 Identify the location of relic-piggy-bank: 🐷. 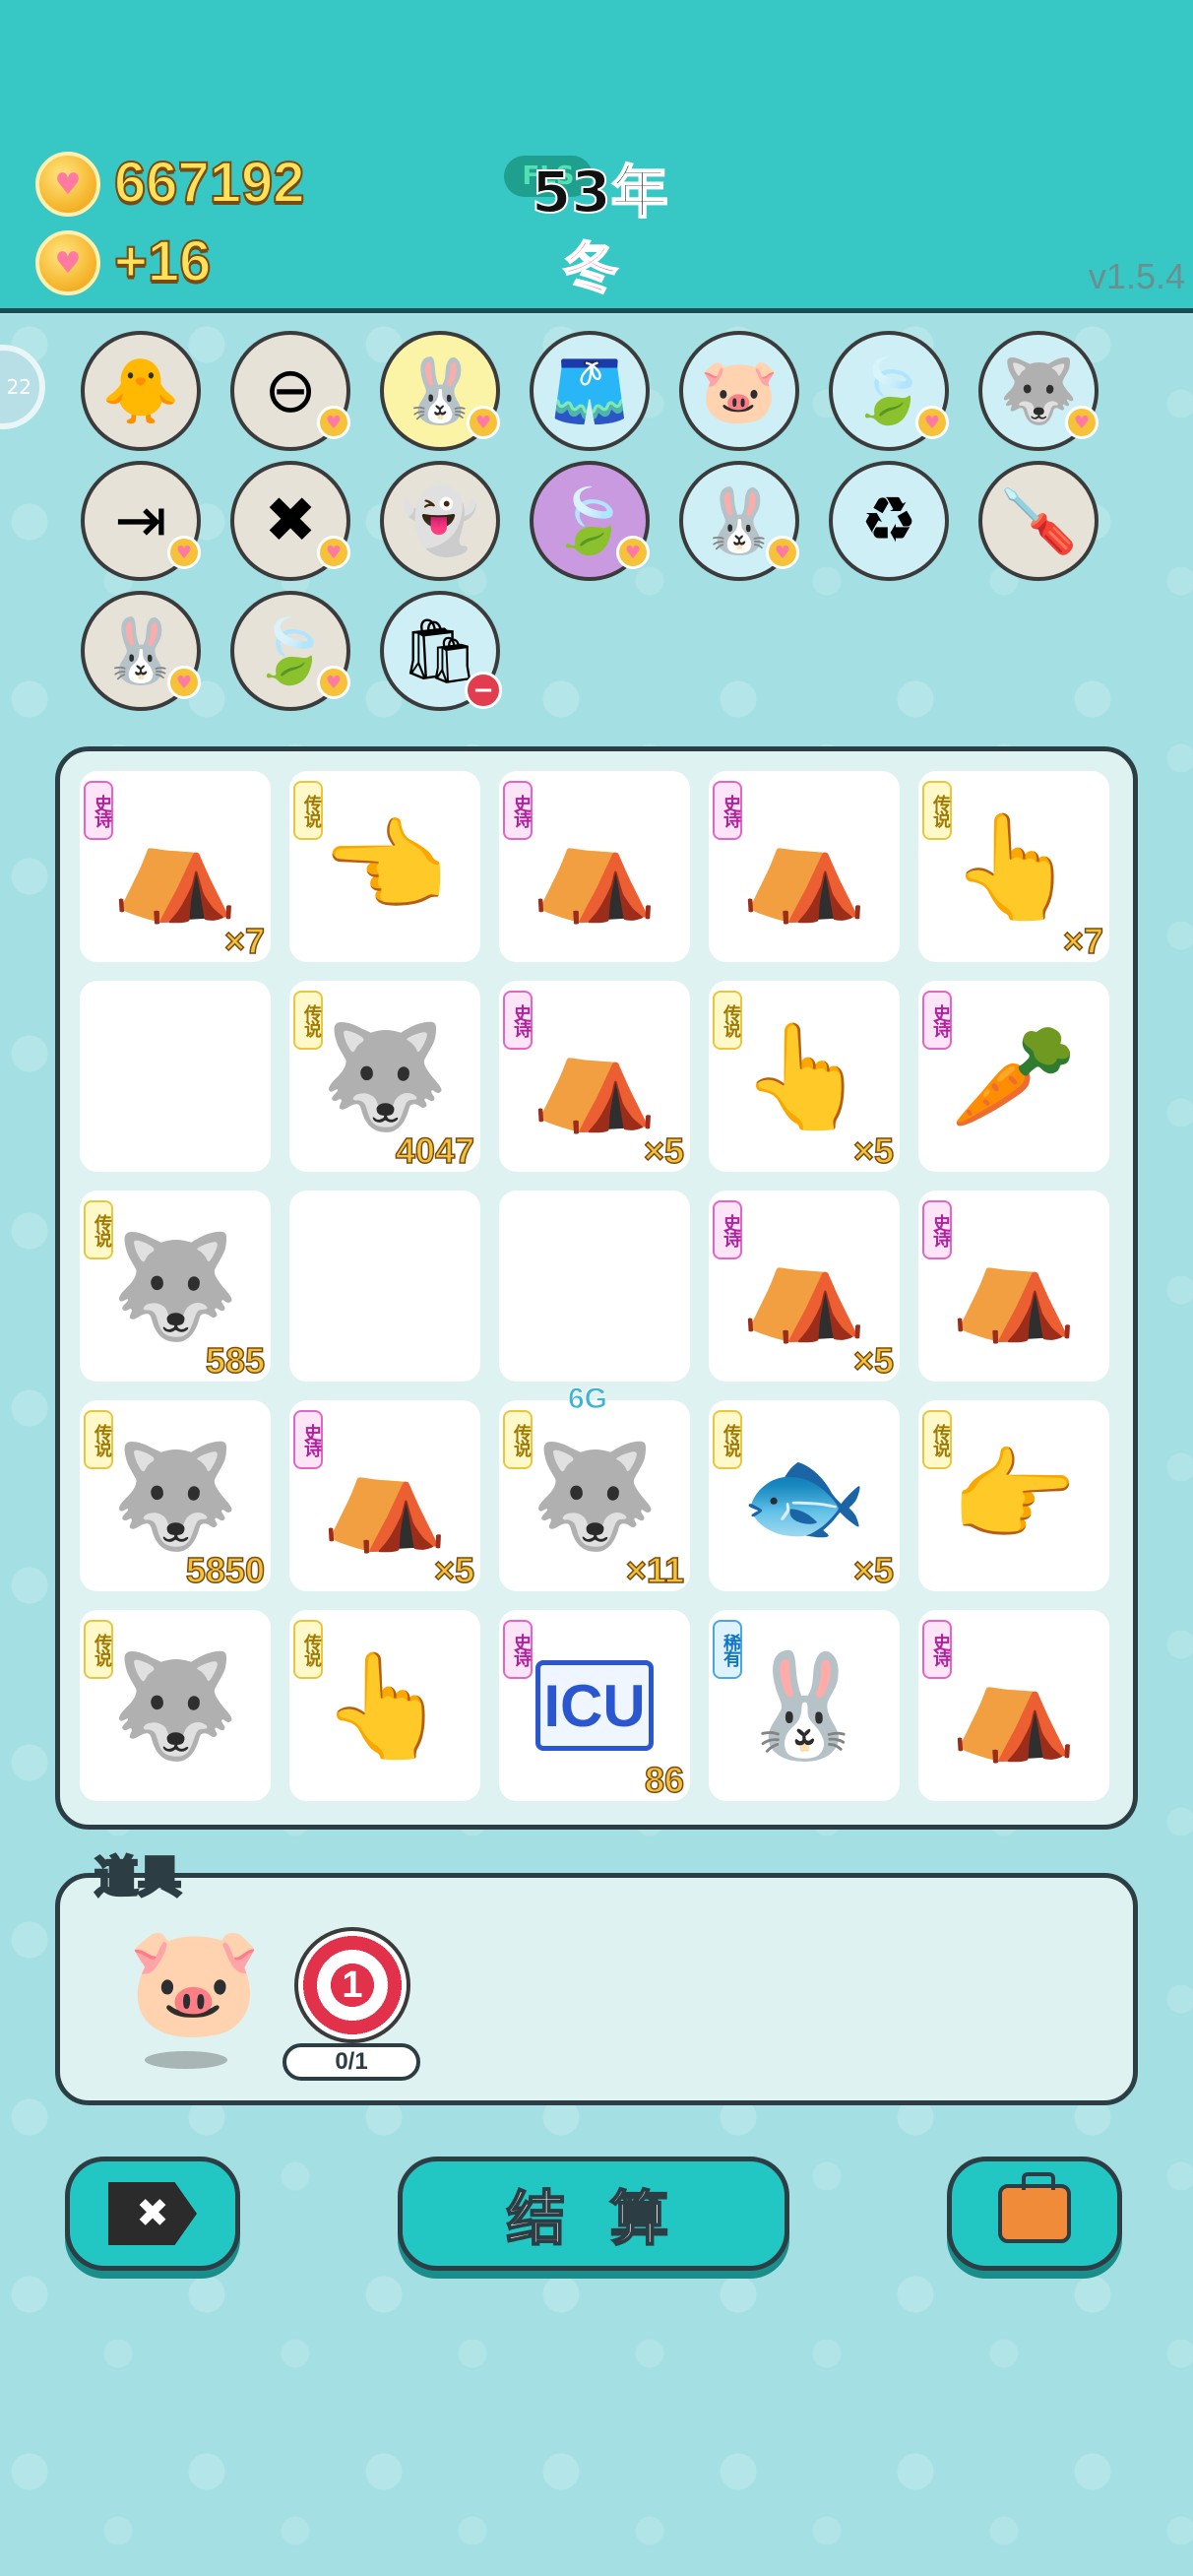
(739, 391).